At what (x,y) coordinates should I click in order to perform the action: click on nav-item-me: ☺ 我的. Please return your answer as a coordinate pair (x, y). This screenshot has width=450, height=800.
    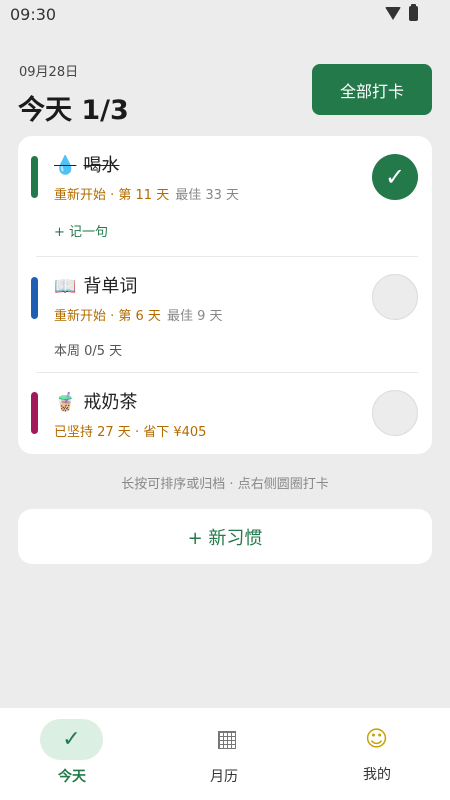
    Looking at the image, I should click on (375, 754).